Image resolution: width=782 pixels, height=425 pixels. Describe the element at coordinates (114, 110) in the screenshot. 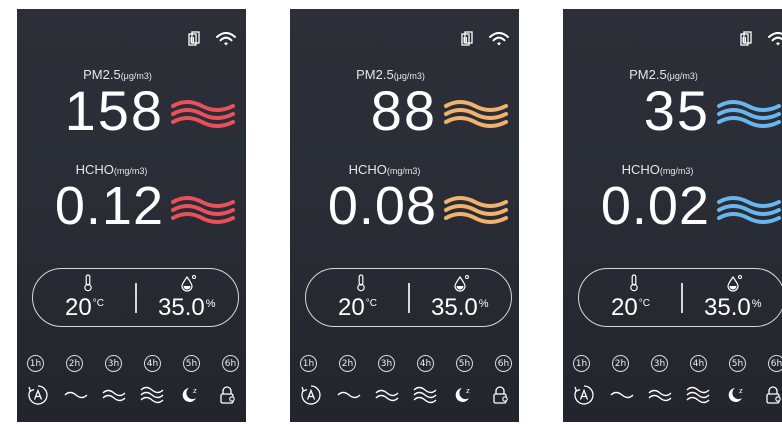

I see `pm25-value: 158` at that location.